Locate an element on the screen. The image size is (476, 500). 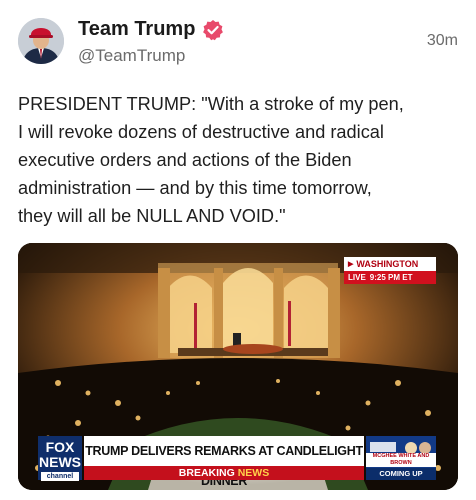
location-label: ▶ WASHINGTON is located at coordinates (390, 264).